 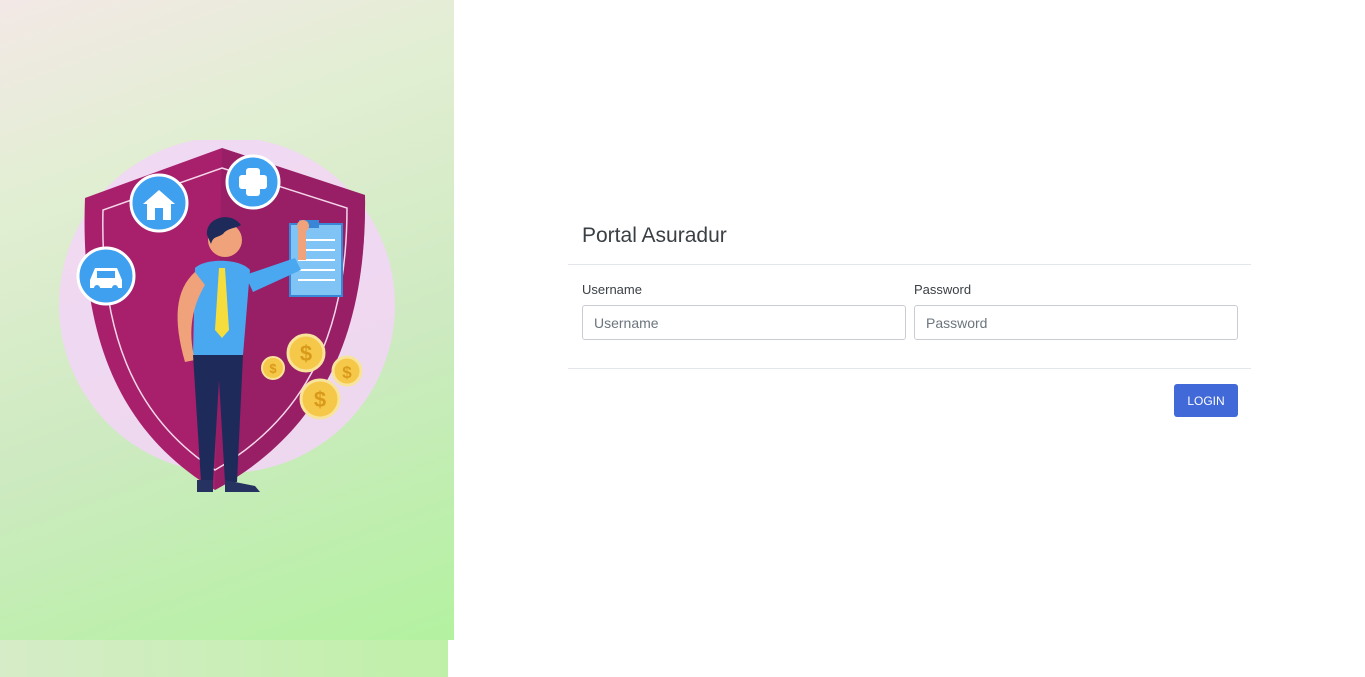 What do you see at coordinates (1076, 322) in the screenshot?
I see `password-input` at bounding box center [1076, 322].